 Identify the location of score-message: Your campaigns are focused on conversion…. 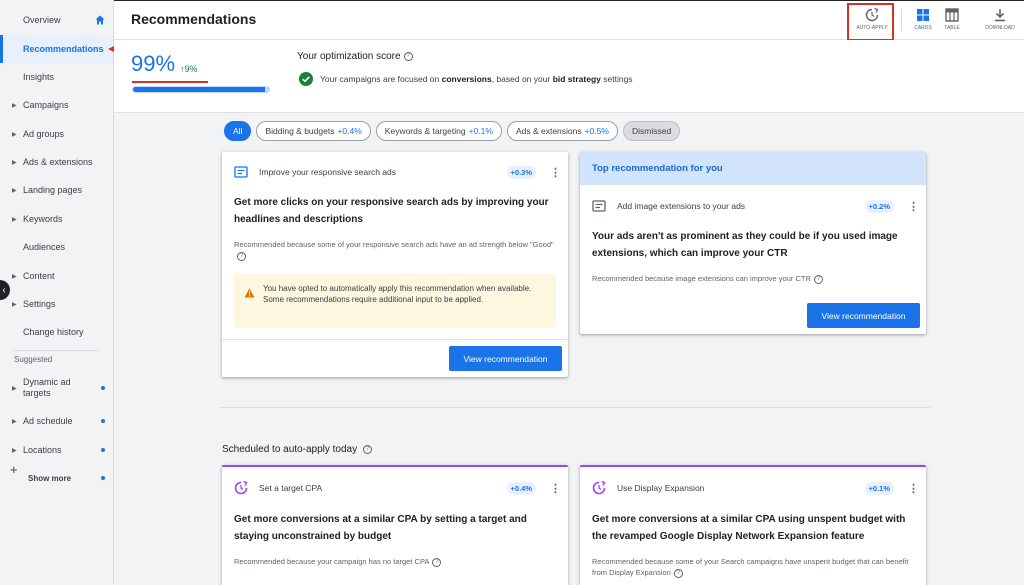
(476, 79).